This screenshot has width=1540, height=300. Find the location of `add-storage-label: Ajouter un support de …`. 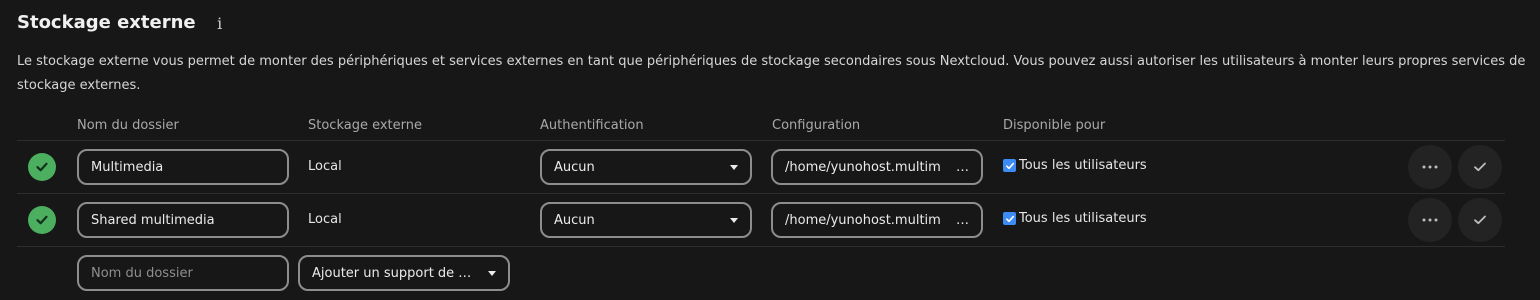

add-storage-label: Ajouter un support de … is located at coordinates (392, 273).